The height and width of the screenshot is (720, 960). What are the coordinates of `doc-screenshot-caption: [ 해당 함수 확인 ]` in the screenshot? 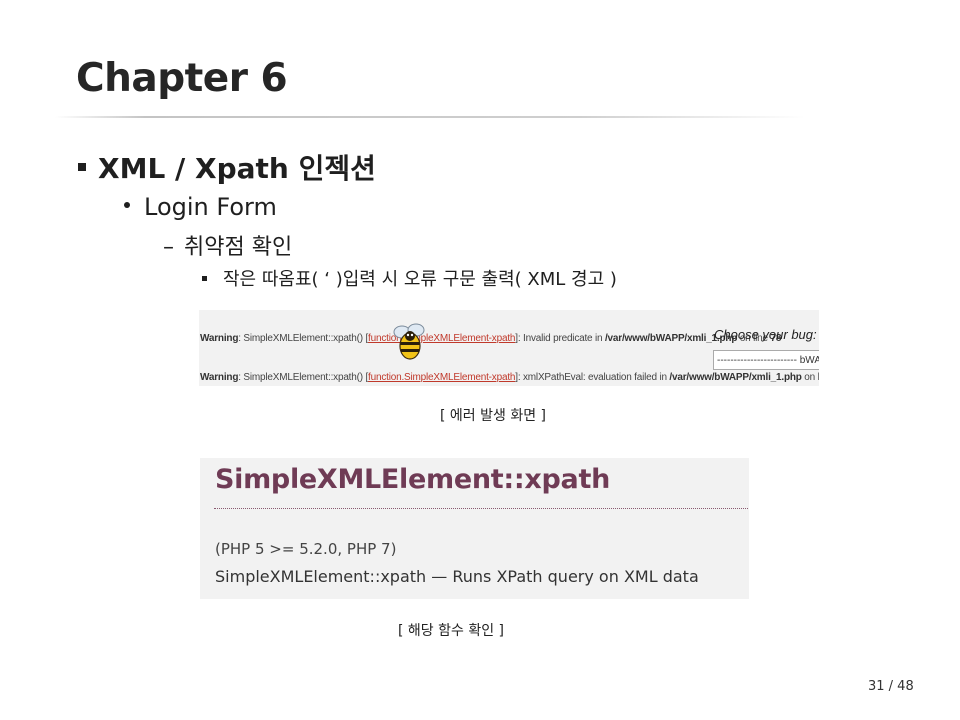 It's located at (451, 631).